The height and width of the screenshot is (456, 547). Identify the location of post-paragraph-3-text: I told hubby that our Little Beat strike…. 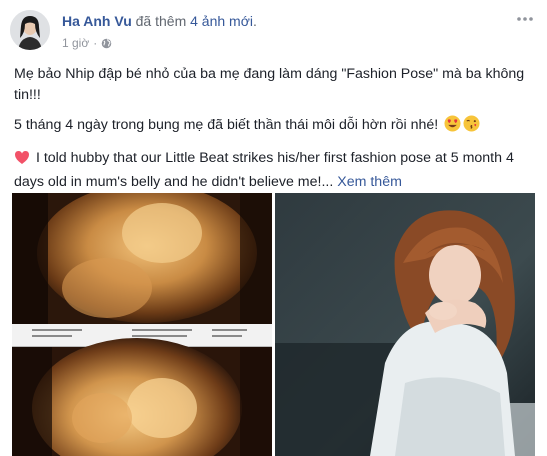
(264, 170).